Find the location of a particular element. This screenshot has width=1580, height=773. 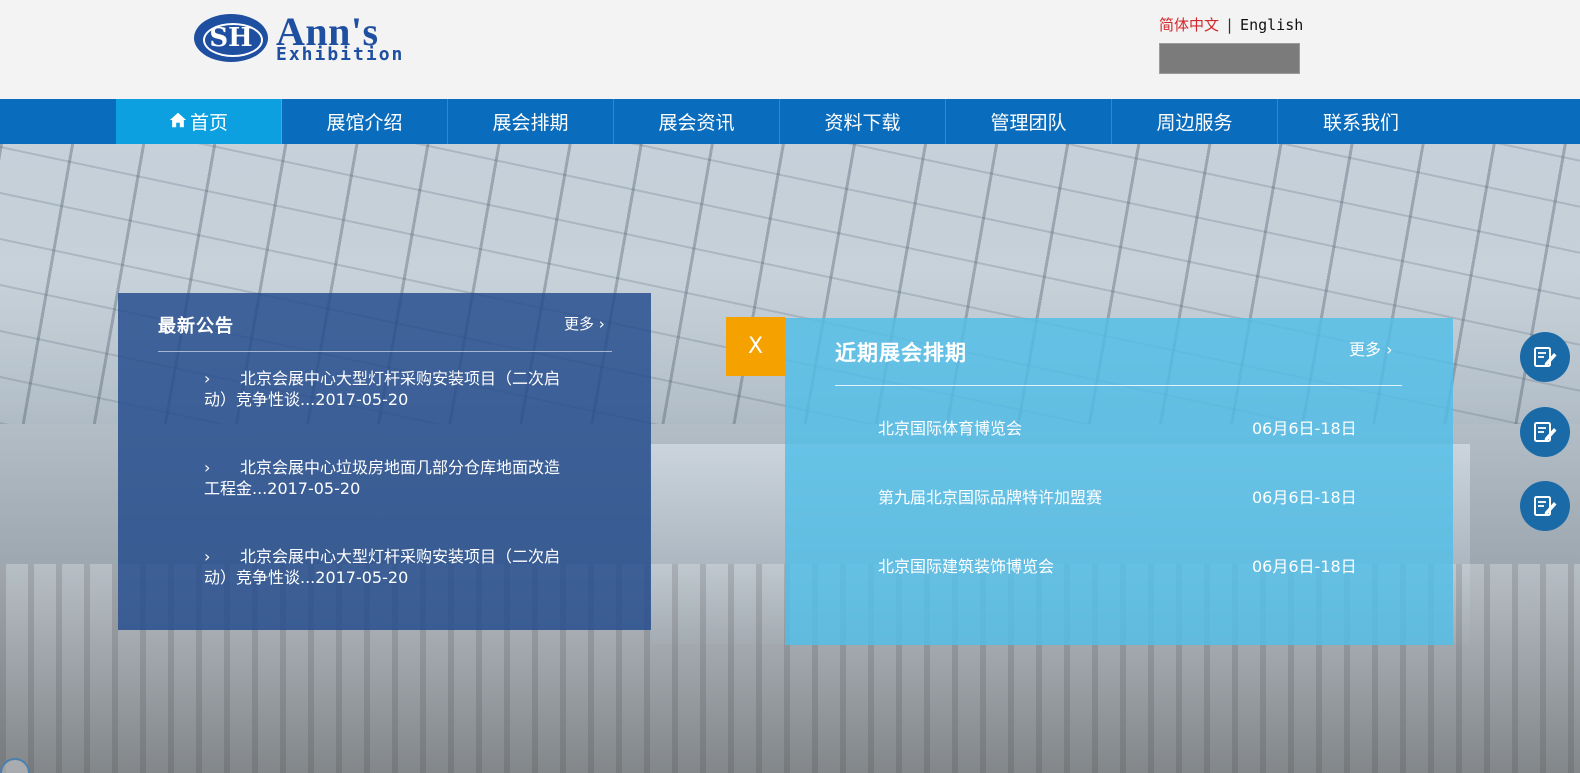

schedule-name: 北京国际体育博览会 is located at coordinates (950, 428).